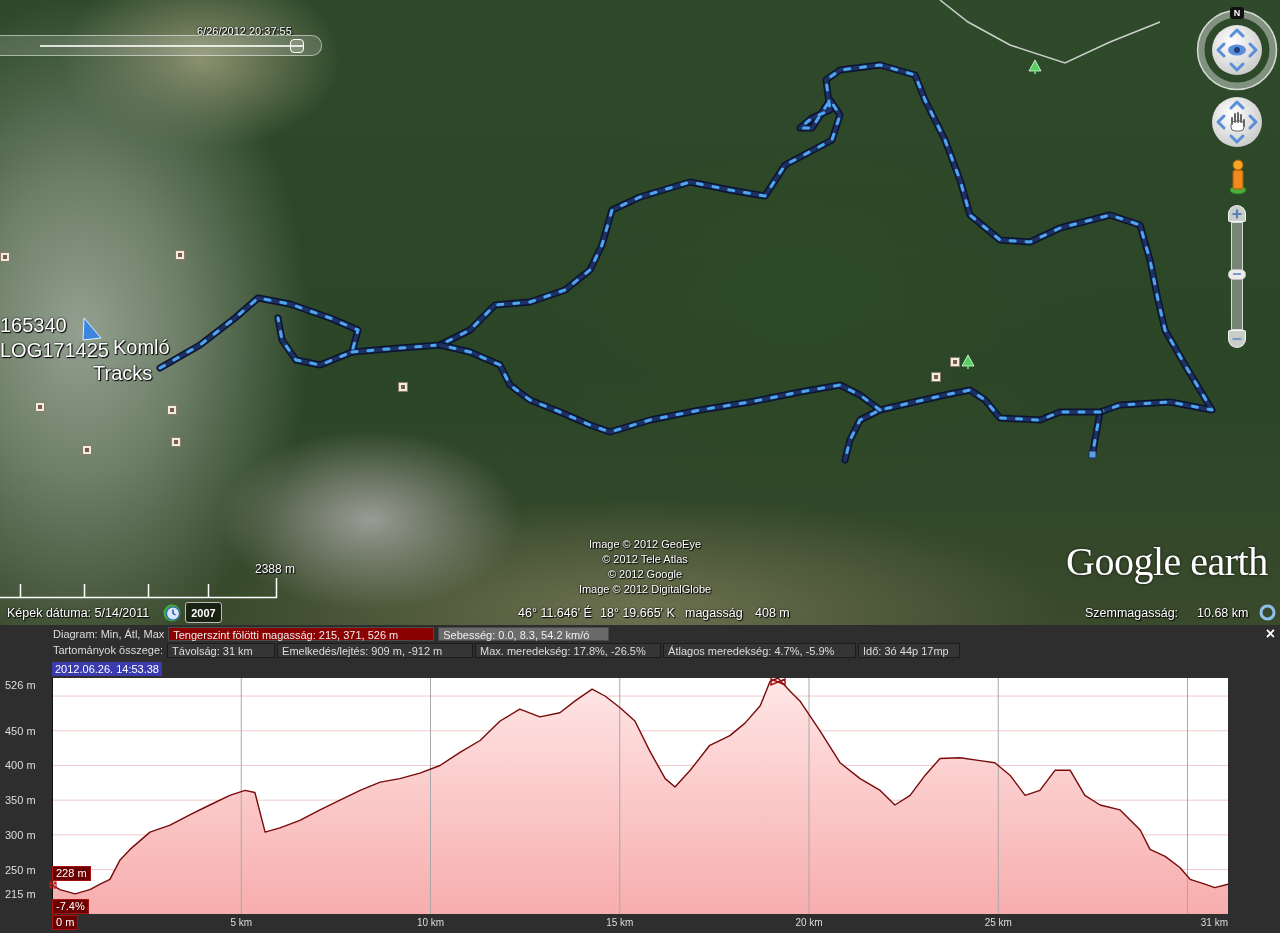 This screenshot has width=1280, height=933. What do you see at coordinates (1238, 177) in the screenshot?
I see `street-view-person-icon` at bounding box center [1238, 177].